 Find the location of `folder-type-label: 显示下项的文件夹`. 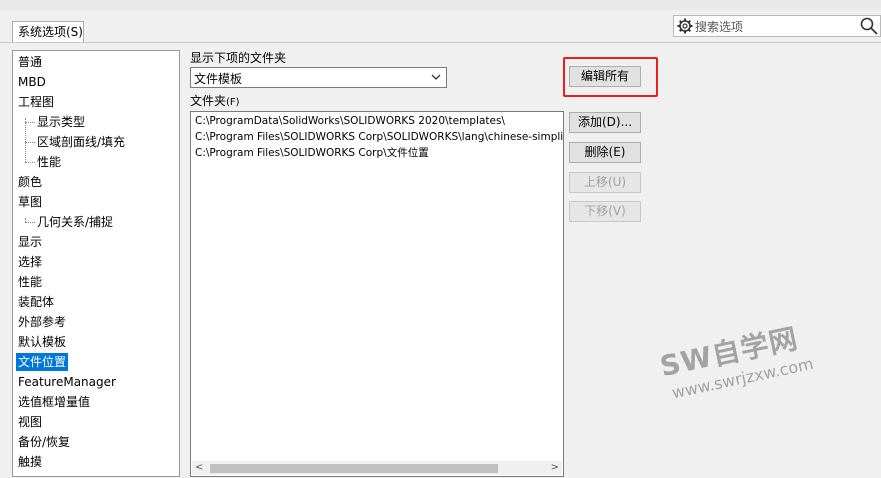

folder-type-label: 显示下项的文件夹 is located at coordinates (238, 58).